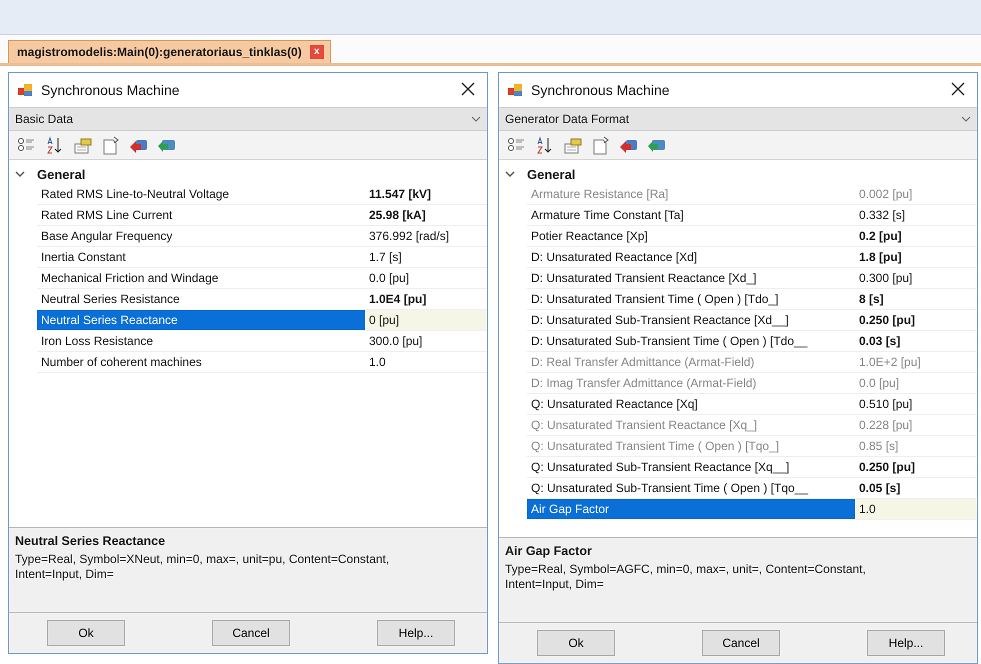 This screenshot has width=981, height=664. Describe the element at coordinates (686, 577) in the screenshot. I see `description-text: Type=Real, Symbol=AGFC, min=0, max=, unit=, Content=Constant, Intent=Input, Dim=` at that location.